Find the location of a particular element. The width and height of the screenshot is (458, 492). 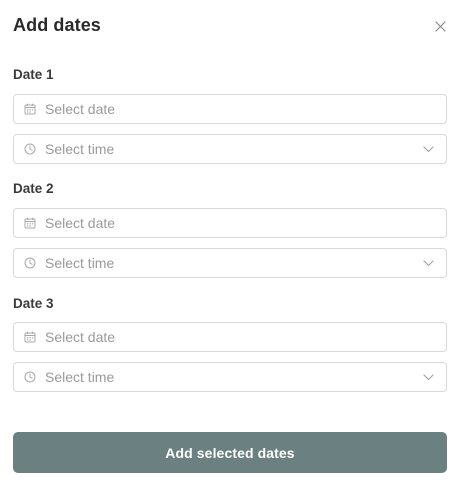

date-label: Date 3 is located at coordinates (33, 303).